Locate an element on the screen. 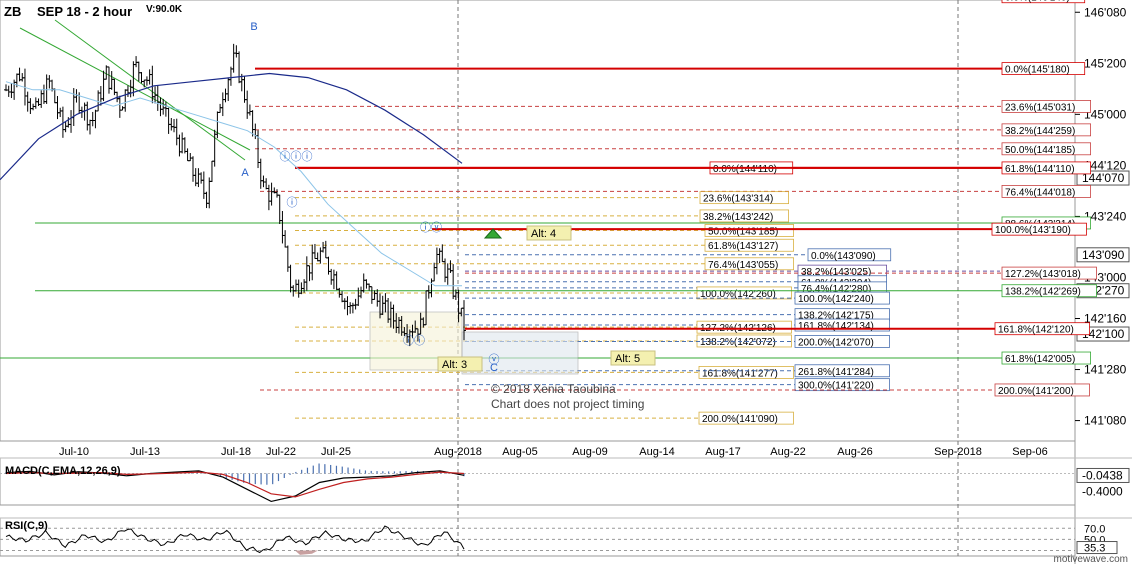 The height and width of the screenshot is (564, 1132). fib-level-label: 100.0%(143'190) is located at coordinates (1033, 230).